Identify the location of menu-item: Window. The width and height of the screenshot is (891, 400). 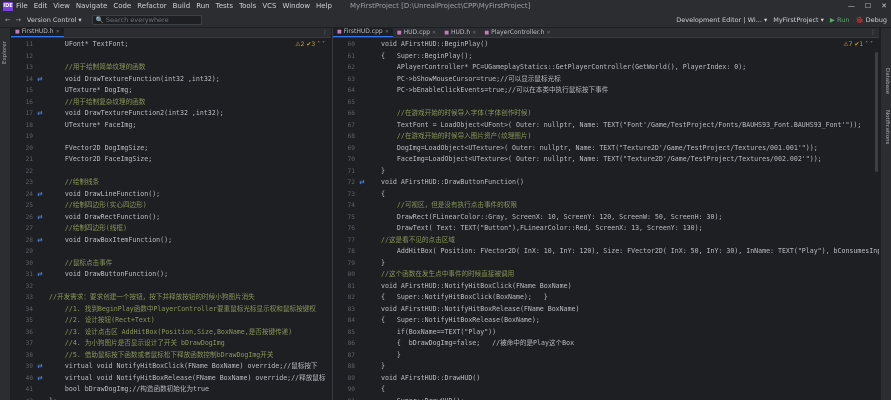
(296, 6).